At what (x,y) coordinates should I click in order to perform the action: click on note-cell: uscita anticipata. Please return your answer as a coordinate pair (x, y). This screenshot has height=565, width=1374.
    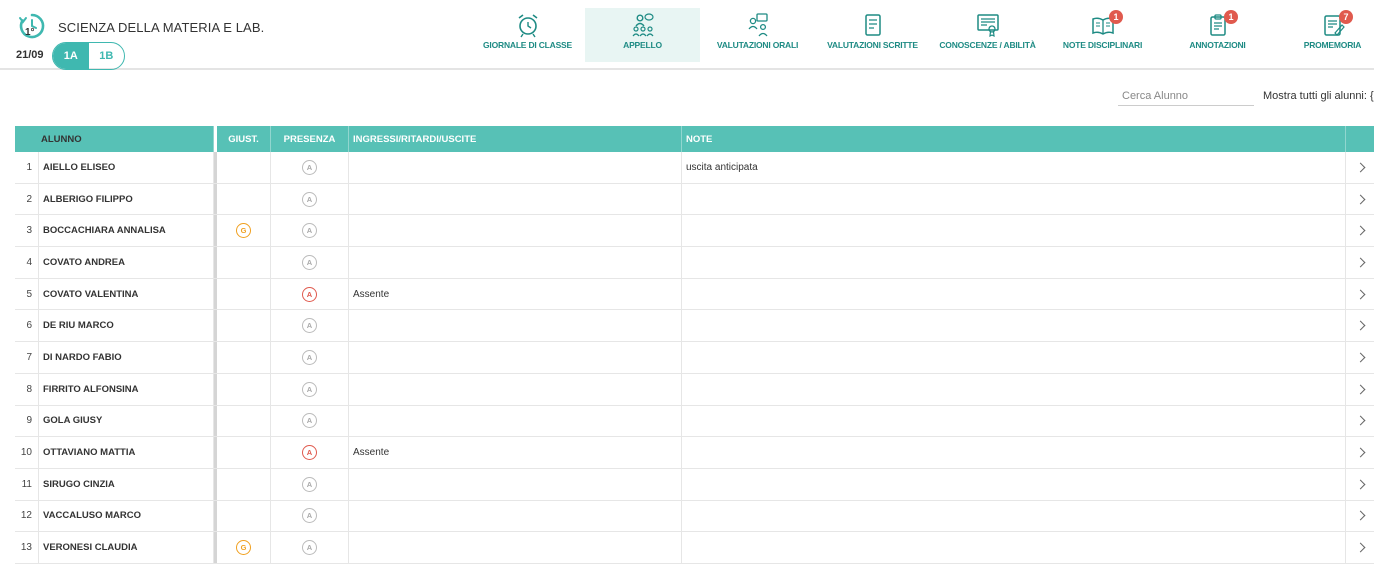
    Looking at the image, I should click on (1014, 167).